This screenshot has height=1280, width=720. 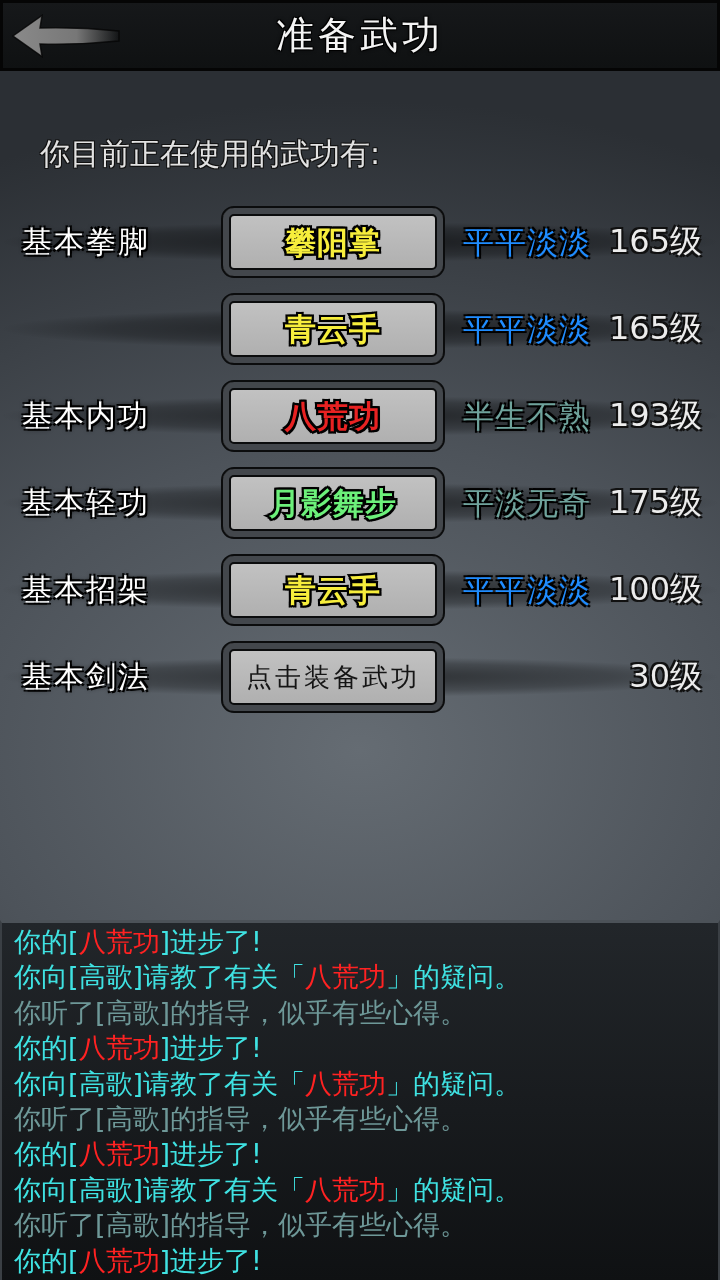 What do you see at coordinates (333, 677) in the screenshot?
I see `equip-skill-button: 点击装备武功` at bounding box center [333, 677].